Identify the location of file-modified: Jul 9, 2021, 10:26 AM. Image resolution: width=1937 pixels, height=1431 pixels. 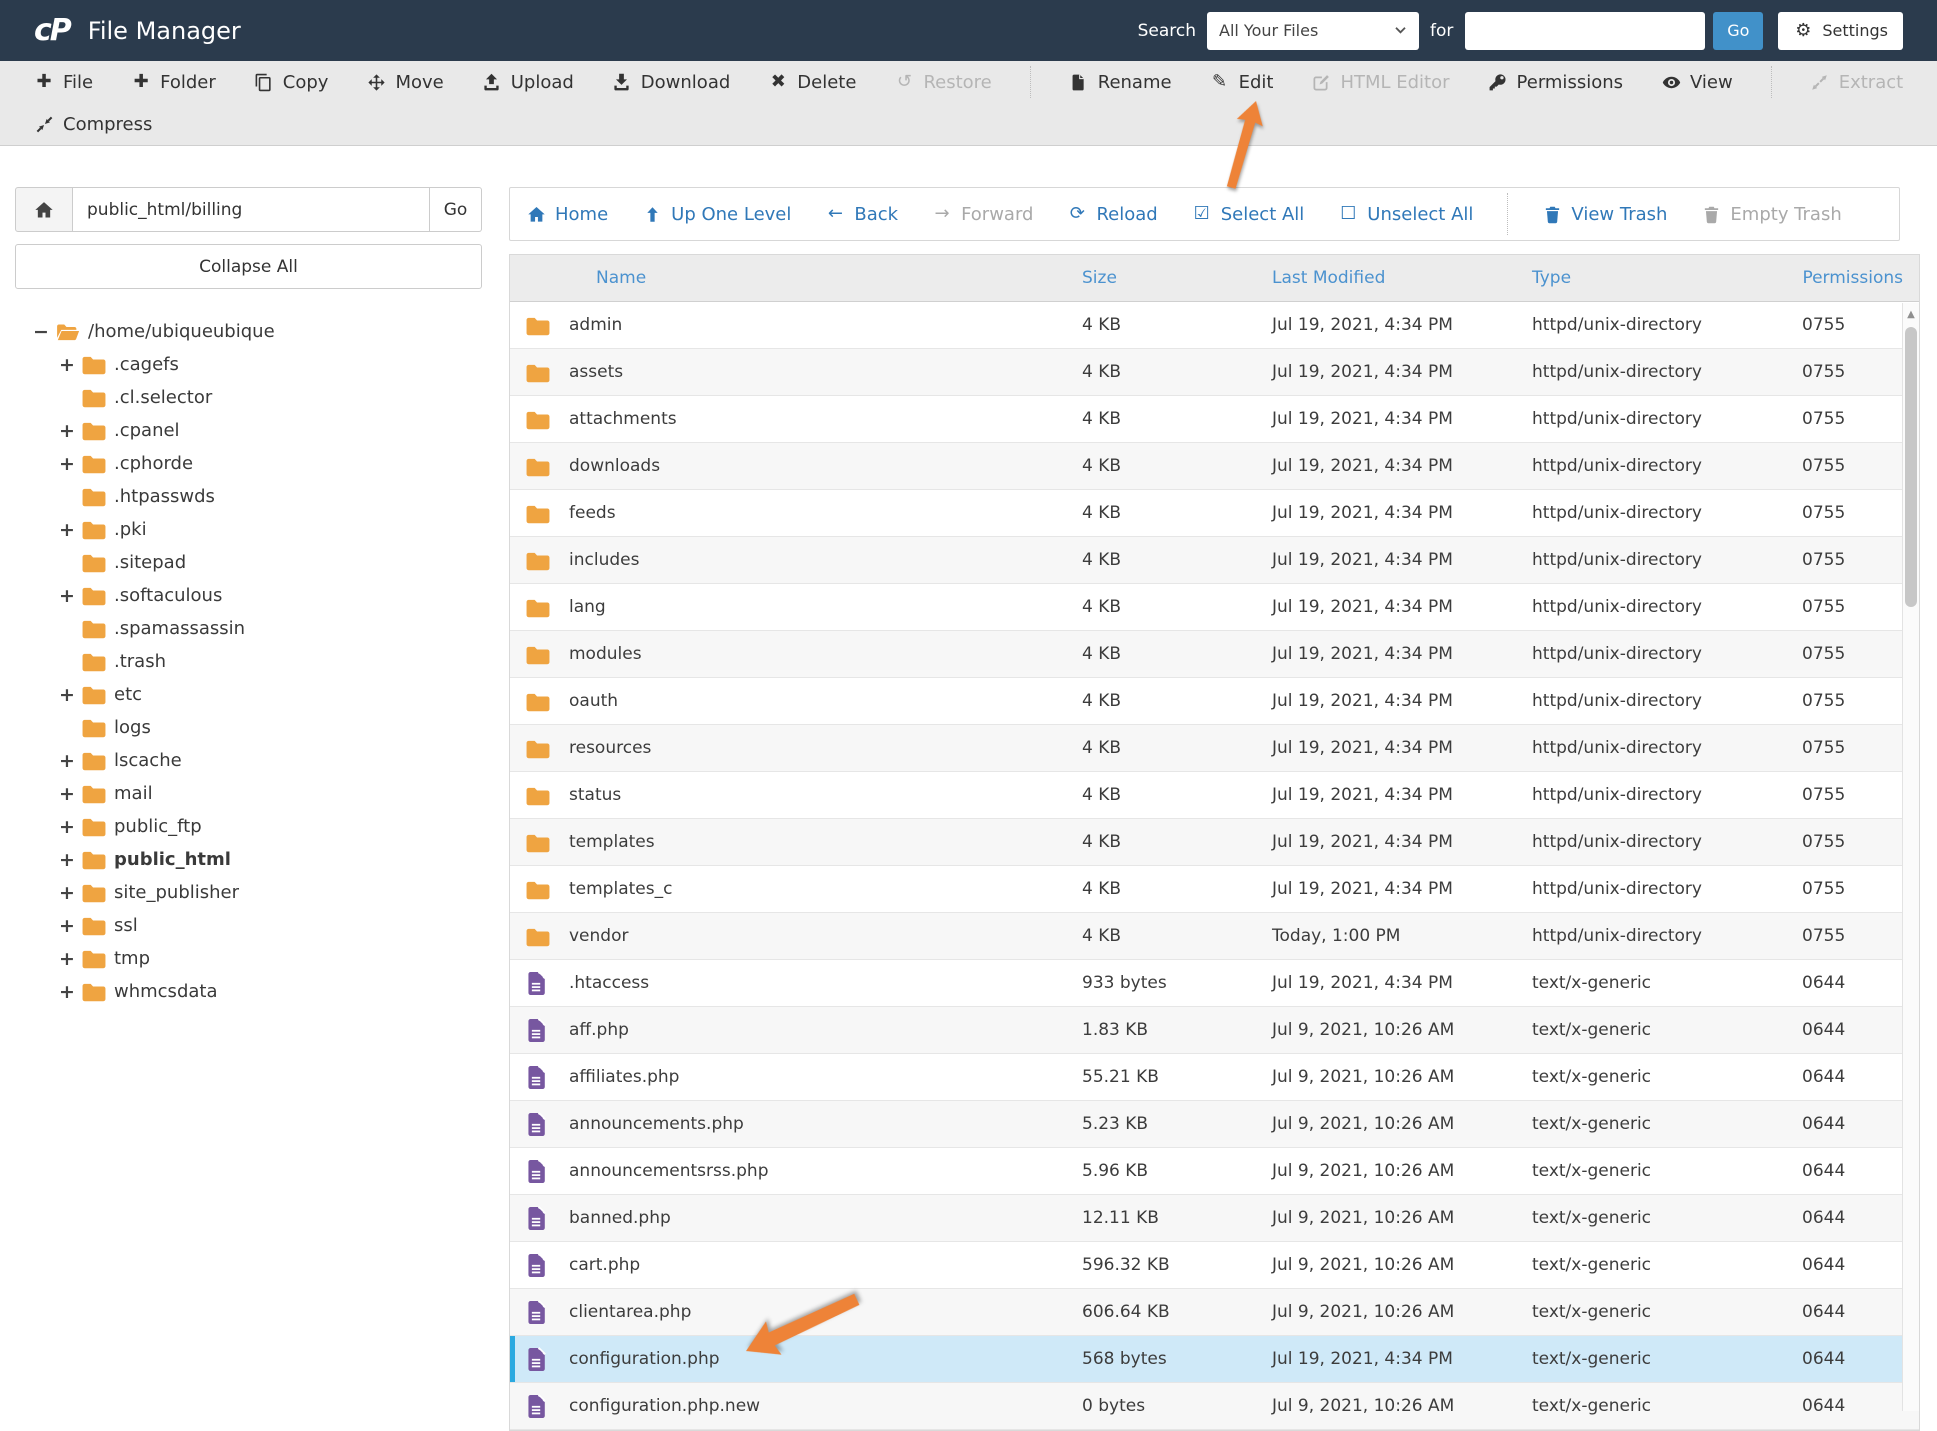
(1363, 1077).